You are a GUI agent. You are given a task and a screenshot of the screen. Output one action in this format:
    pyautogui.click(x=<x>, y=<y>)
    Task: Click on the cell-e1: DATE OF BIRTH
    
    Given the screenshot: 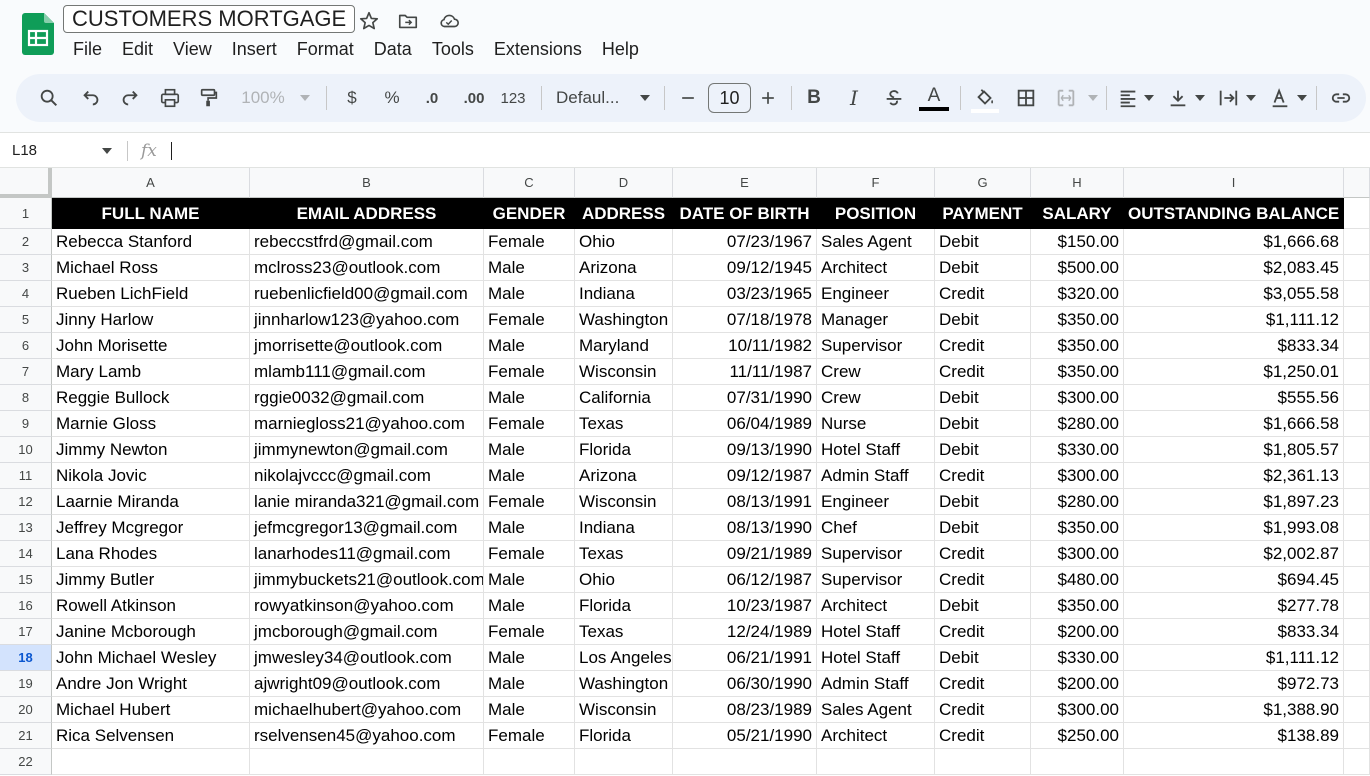 What is the action you would take?
    pyautogui.click(x=745, y=213)
    